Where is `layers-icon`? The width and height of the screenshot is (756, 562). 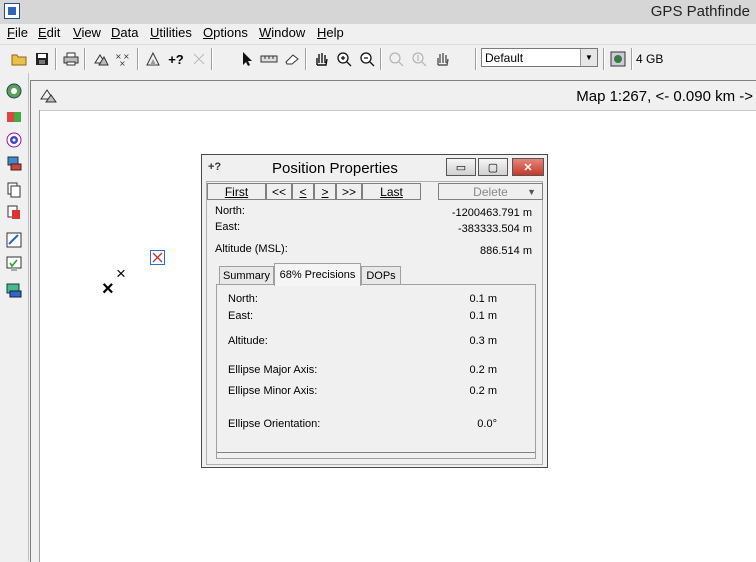
layers-icon is located at coordinates (101, 59).